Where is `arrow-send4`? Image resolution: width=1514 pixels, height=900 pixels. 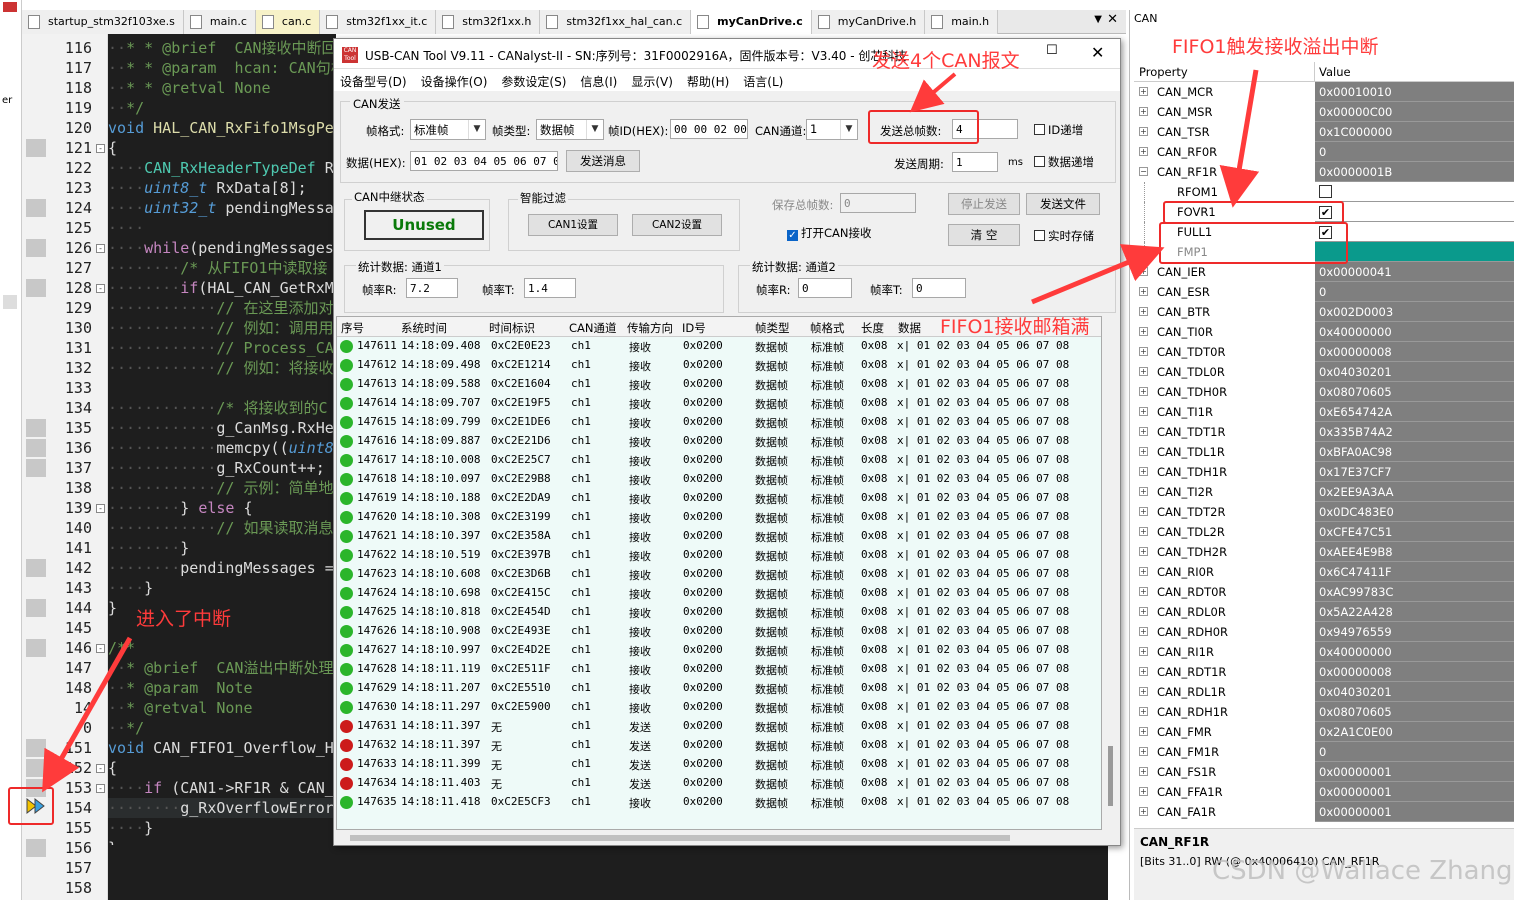
arrow-send4 is located at coordinates (933, 92).